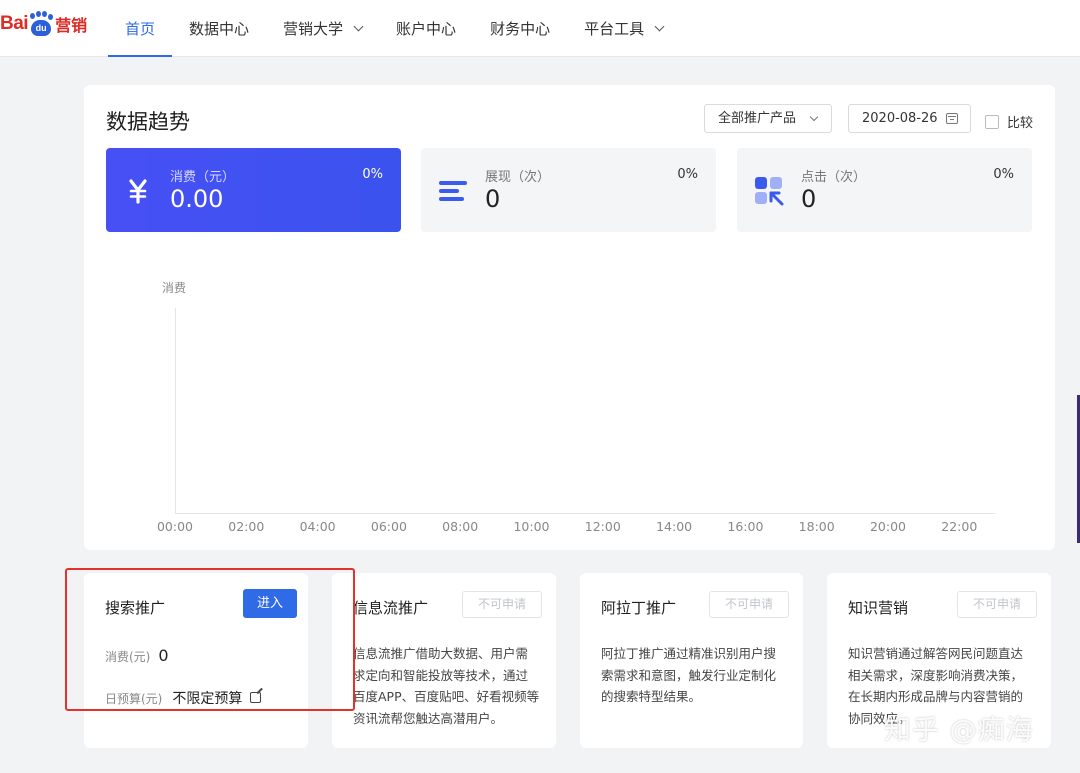 The image size is (1080, 773). I want to click on nav-item-finance-center: 财务中心, so click(520, 28).